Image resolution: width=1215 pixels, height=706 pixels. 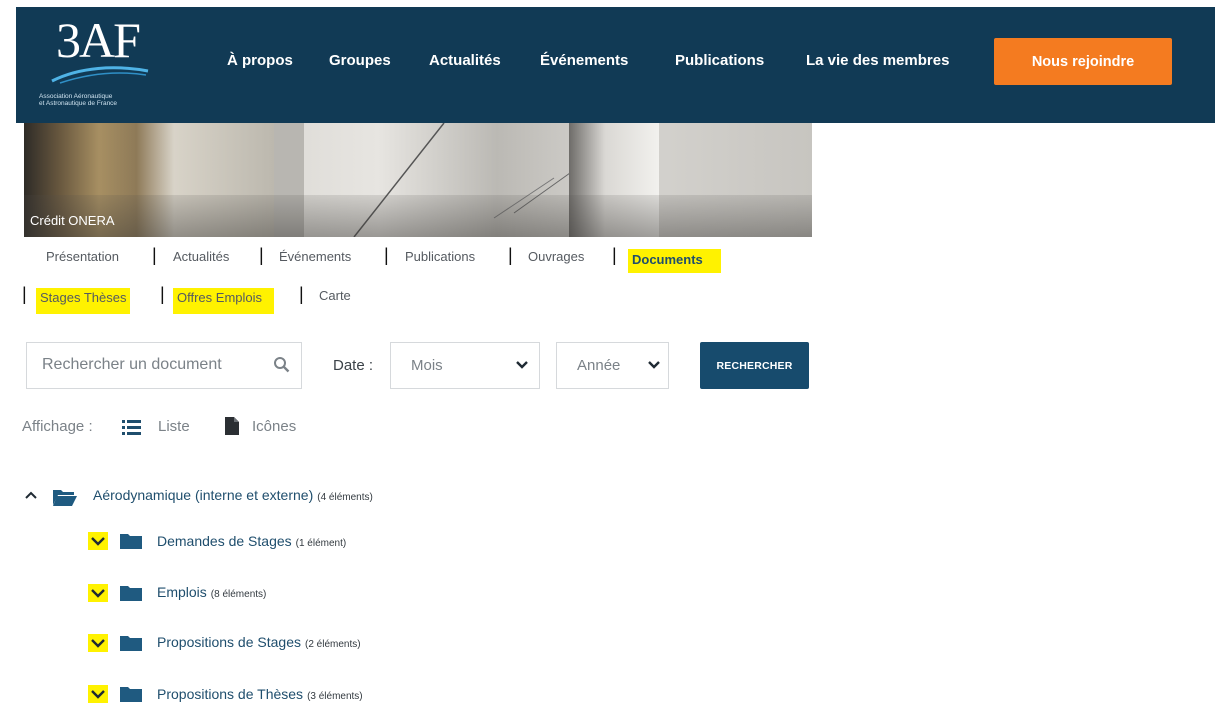 I want to click on date-label: Date :, so click(x=353, y=365).